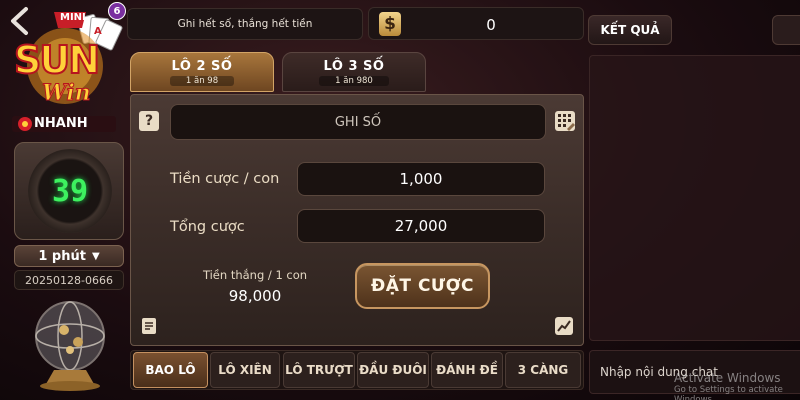 This screenshot has height=400, width=800. Describe the element at coordinates (476, 23) in the screenshot. I see `balance-display: $ 0` at that location.